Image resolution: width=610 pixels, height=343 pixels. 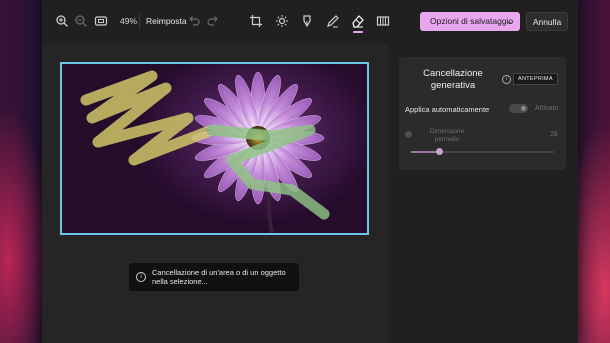 I want to click on redo-icon, so click(x=213, y=21).